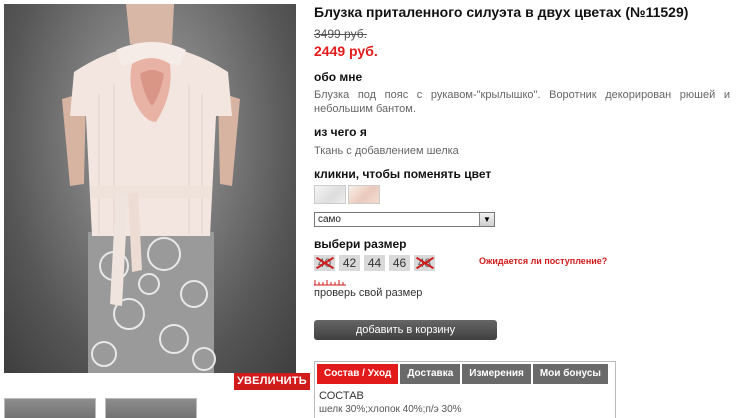 This screenshot has height=418, width=736. I want to click on old-price: 3499 руб., so click(340, 34).